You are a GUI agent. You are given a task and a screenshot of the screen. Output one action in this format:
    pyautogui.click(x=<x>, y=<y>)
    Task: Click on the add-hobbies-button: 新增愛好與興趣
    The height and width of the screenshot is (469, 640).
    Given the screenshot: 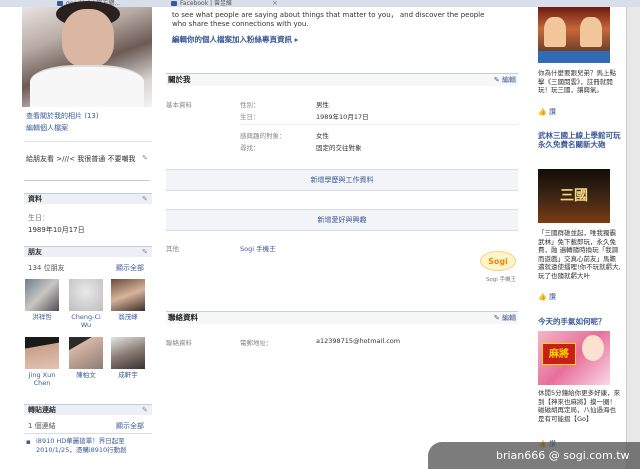 What is the action you would take?
    pyautogui.click(x=342, y=220)
    